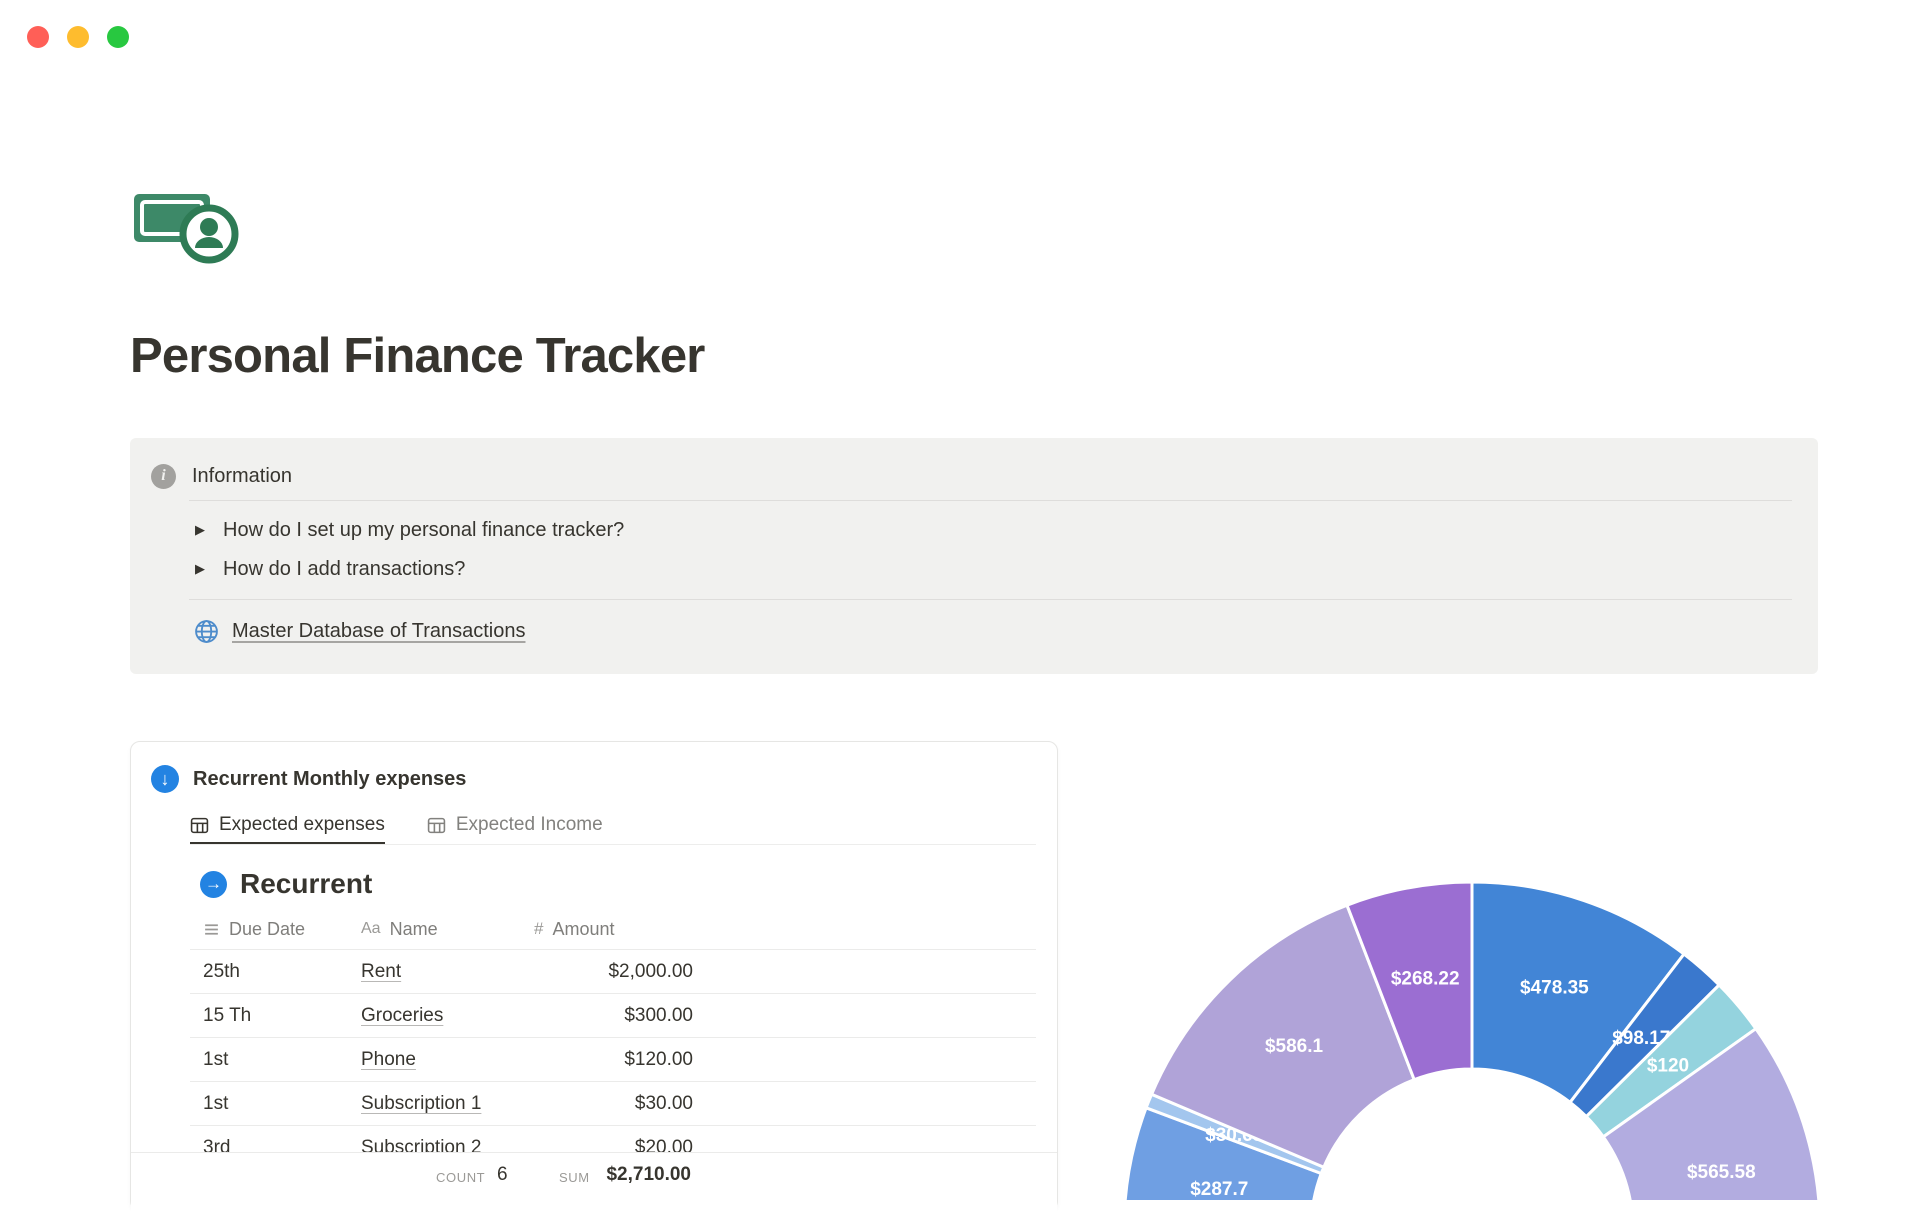 Image resolution: width=1920 pixels, height=1212 pixels. I want to click on table-footer: COUNT 6 SUM $2,710.00, so click(594, 1182).